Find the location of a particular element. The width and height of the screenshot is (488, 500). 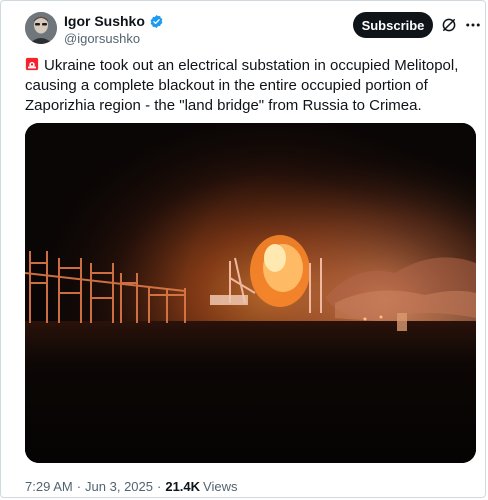

author-name: Igor Sushko is located at coordinates (104, 21).